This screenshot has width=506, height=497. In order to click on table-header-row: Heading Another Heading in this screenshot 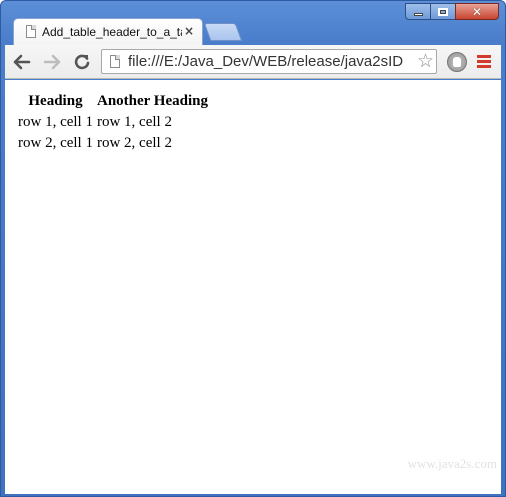, I will do `click(113, 101)`.